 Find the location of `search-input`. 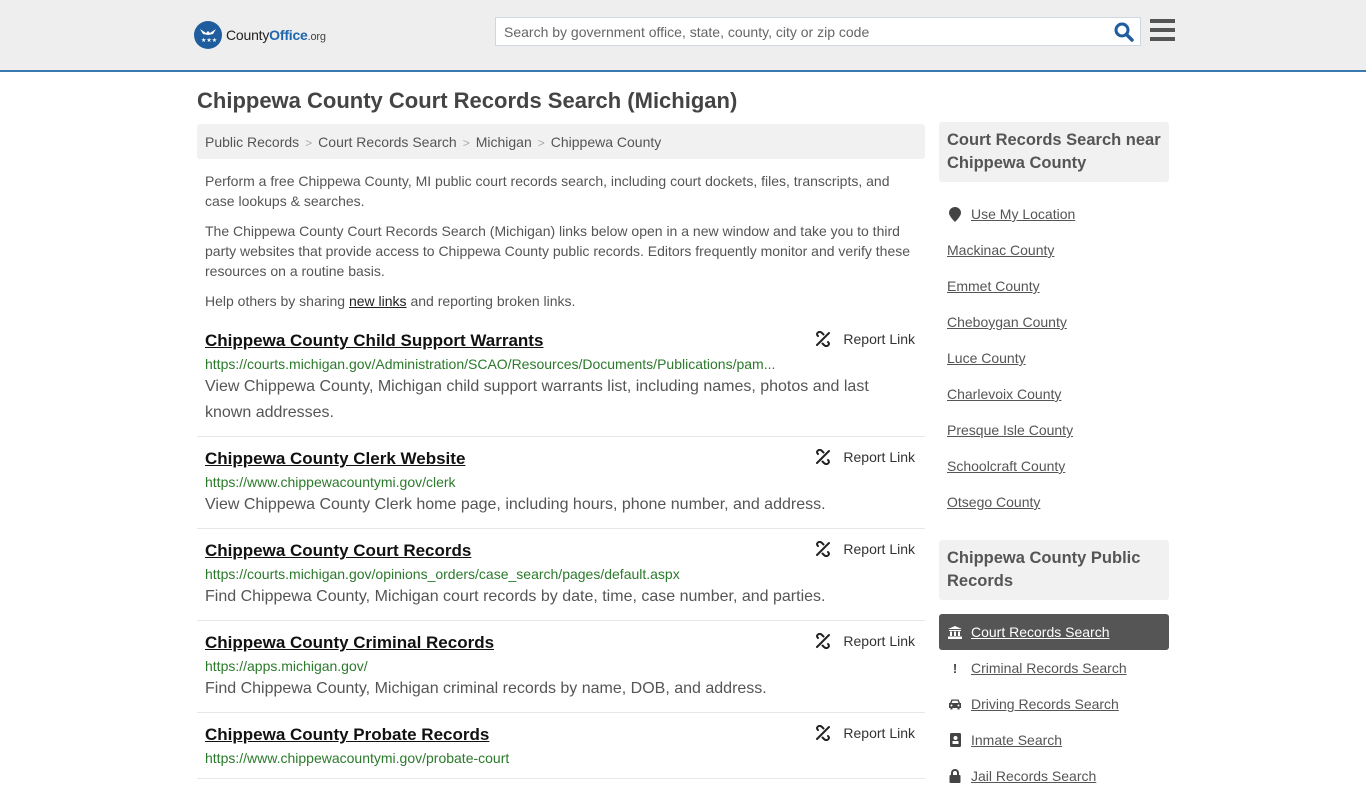

search-input is located at coordinates (796, 31).